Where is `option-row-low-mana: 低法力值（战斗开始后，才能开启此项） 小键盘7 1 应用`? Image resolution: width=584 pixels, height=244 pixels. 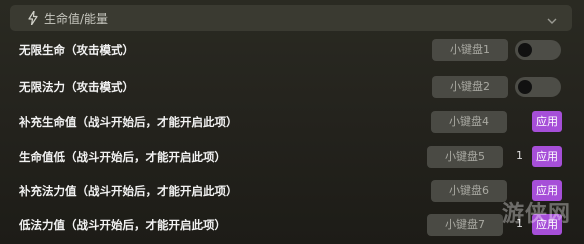 option-row-low-mana: 低法力值（战斗开始后，才能开启此项） 小键盘7 1 应用 is located at coordinates (292, 225).